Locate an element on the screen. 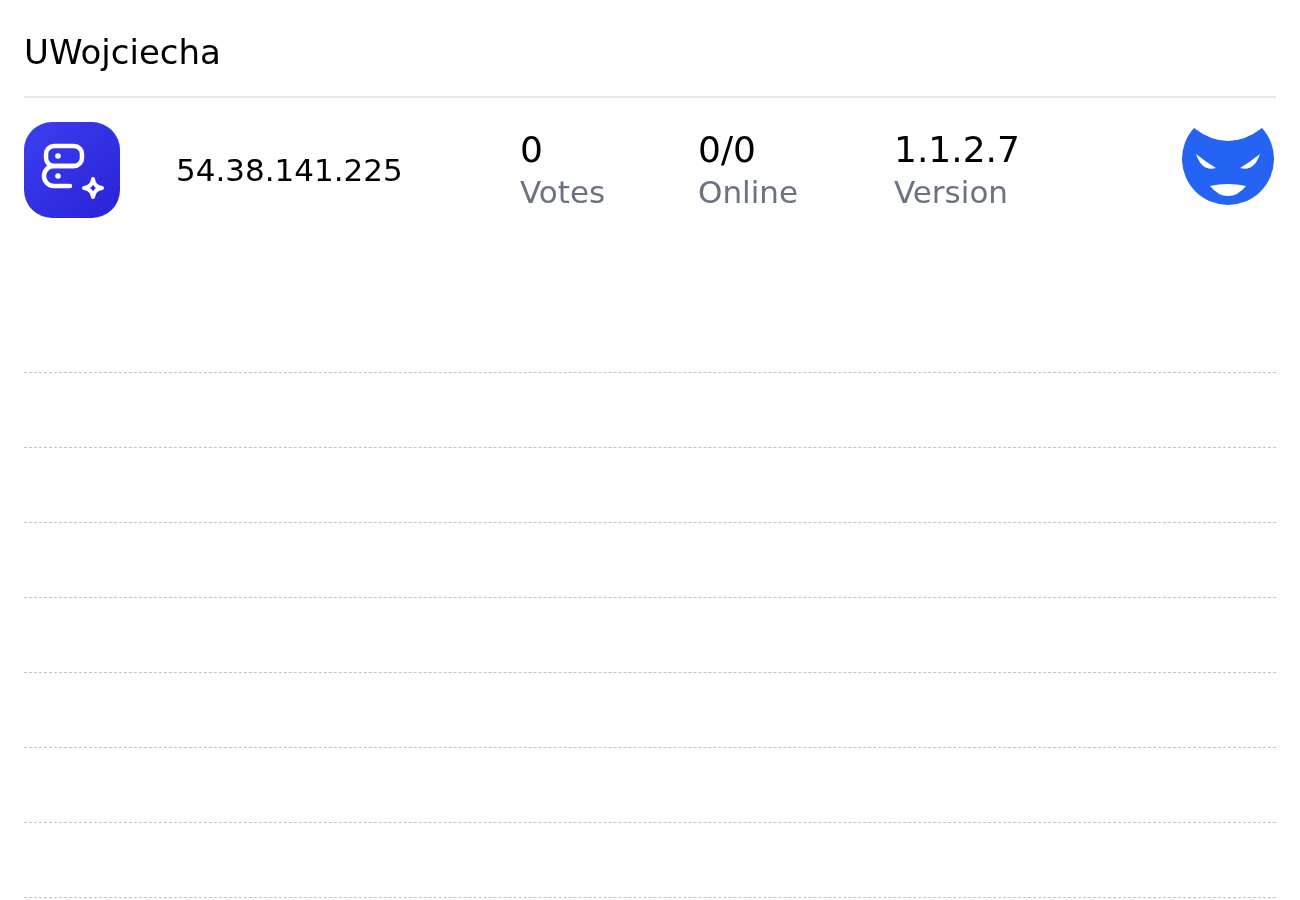 Image resolution: width=1300 pixels, height=900 pixels. stat-label: Version is located at coordinates (951, 192).